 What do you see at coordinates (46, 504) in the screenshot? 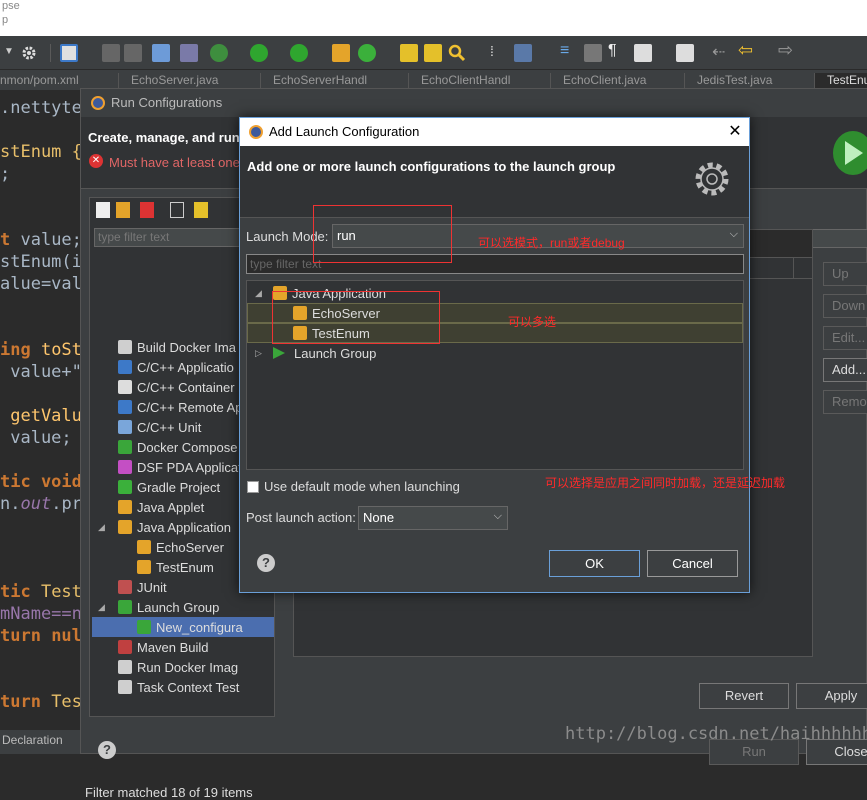
I see `code-line: n.out.pri` at bounding box center [46, 504].